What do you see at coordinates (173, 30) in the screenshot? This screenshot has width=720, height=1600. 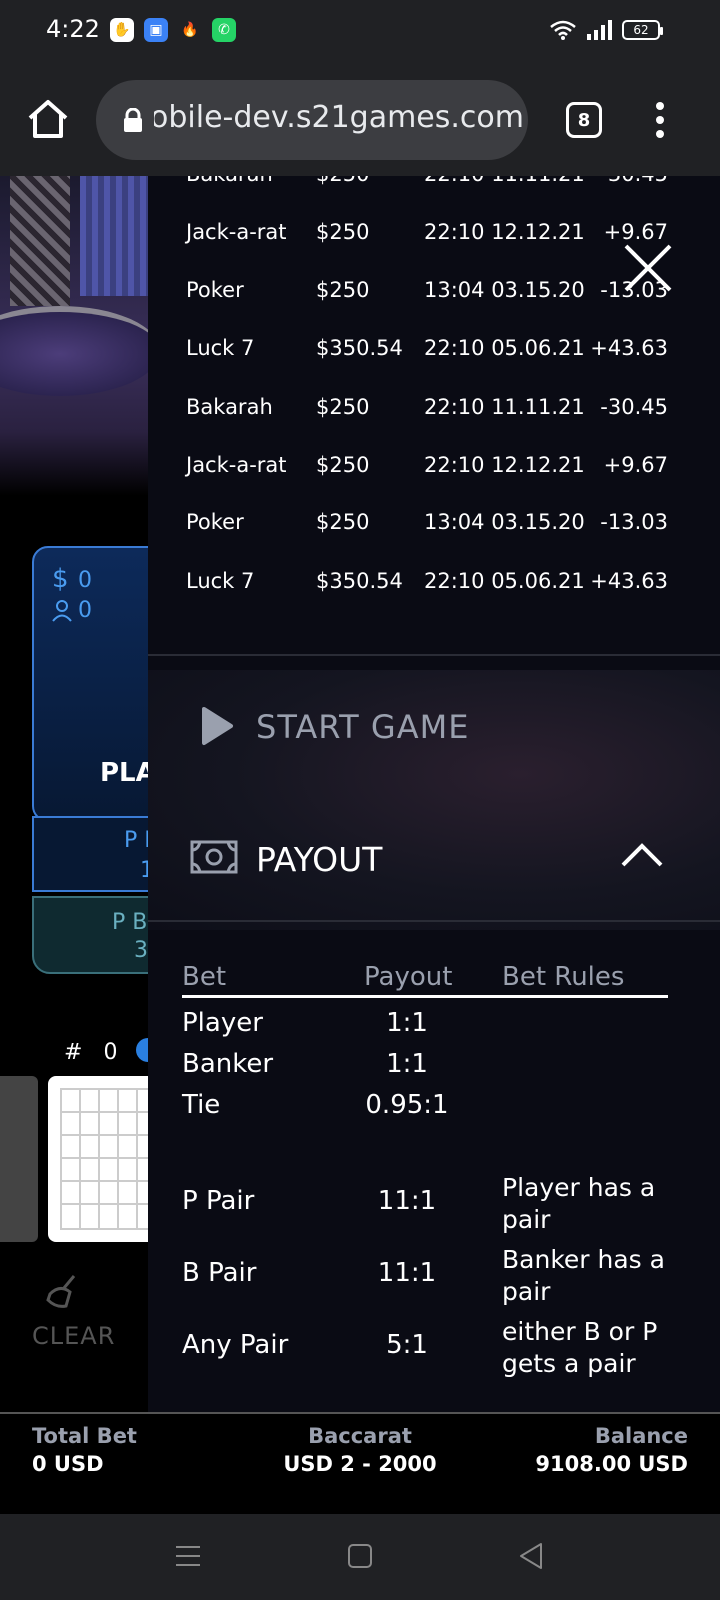 I see `notification-icons: ✋ ▣ 🔥 ✆` at bounding box center [173, 30].